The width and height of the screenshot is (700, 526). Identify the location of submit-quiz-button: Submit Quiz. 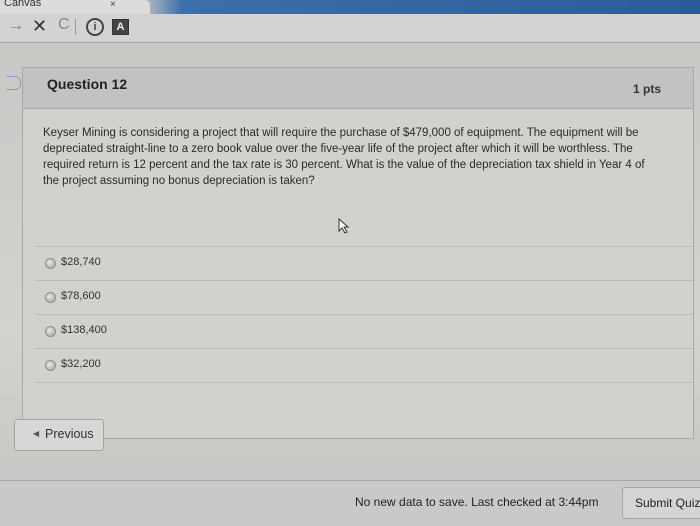
(661, 503).